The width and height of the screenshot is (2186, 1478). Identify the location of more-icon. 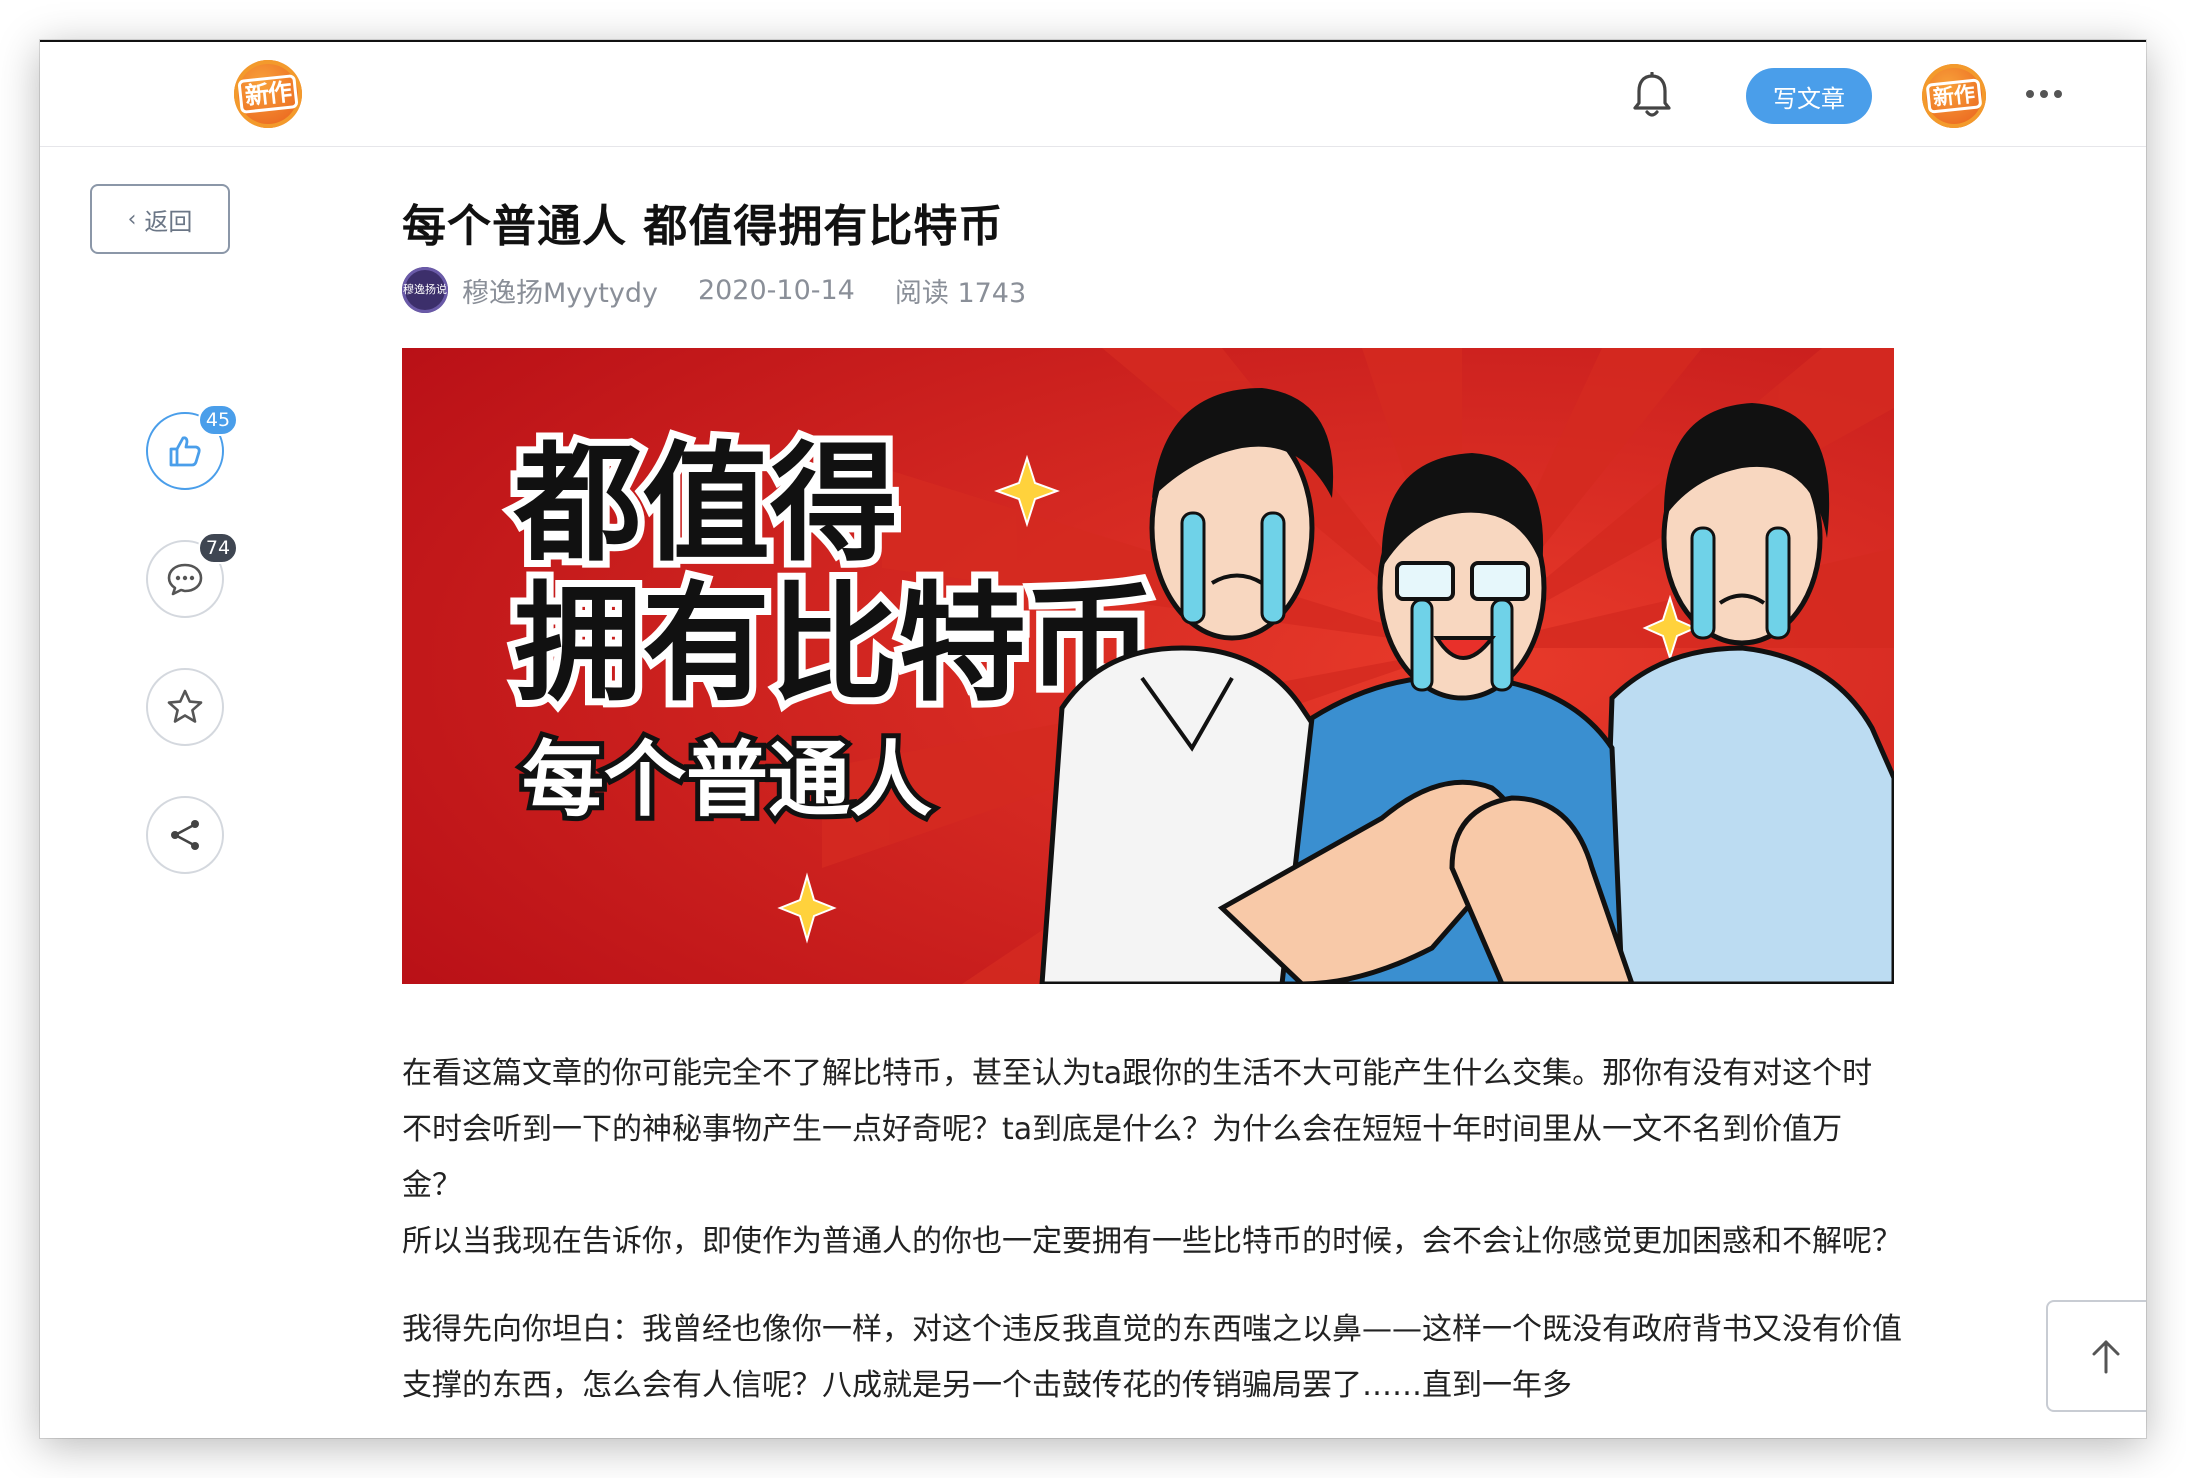
(2048, 94).